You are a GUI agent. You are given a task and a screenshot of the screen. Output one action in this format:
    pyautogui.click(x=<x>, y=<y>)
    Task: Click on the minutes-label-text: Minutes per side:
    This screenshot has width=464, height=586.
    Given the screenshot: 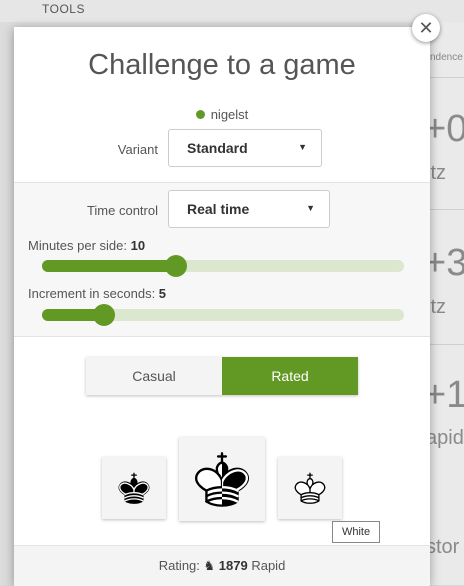 What is the action you would take?
    pyautogui.click(x=79, y=245)
    